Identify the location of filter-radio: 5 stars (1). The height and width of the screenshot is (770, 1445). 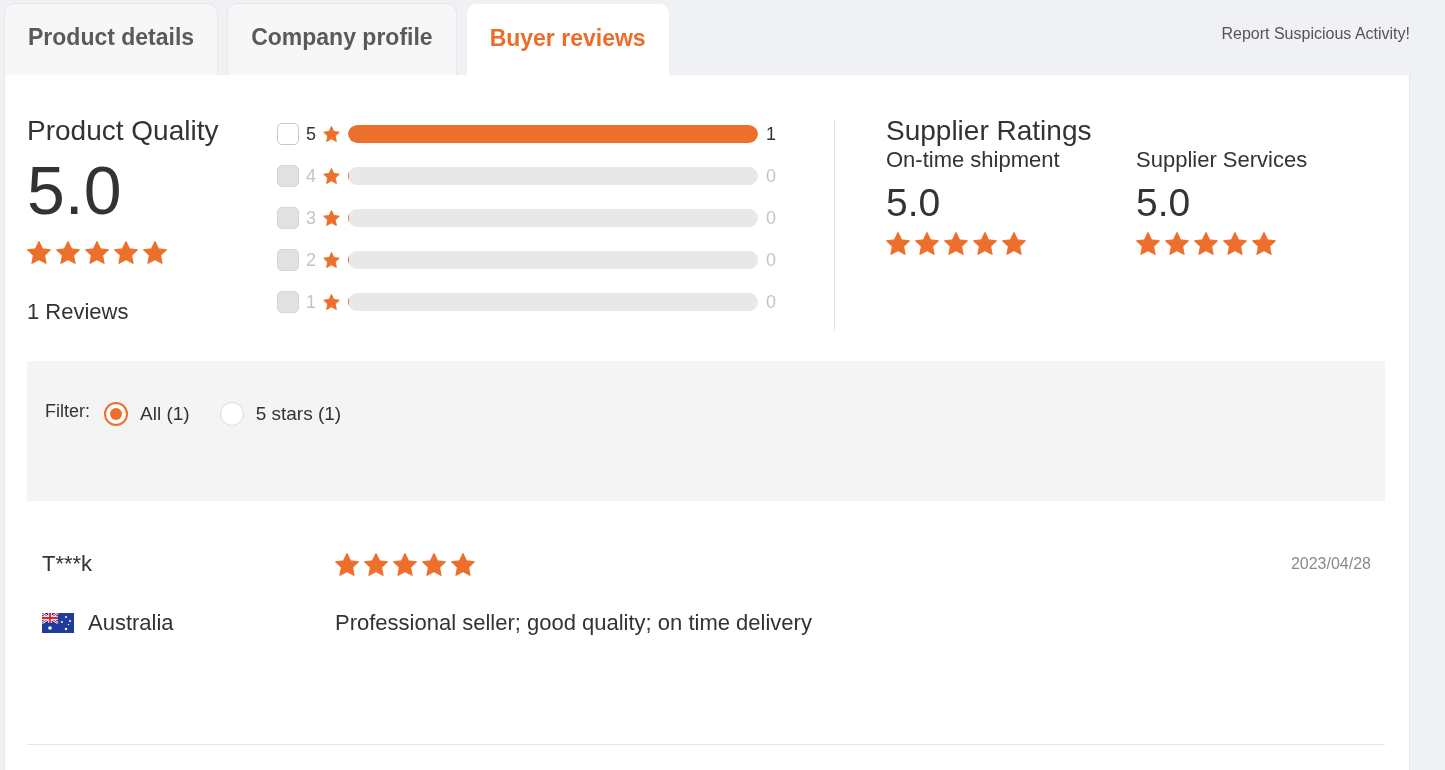
(280, 414).